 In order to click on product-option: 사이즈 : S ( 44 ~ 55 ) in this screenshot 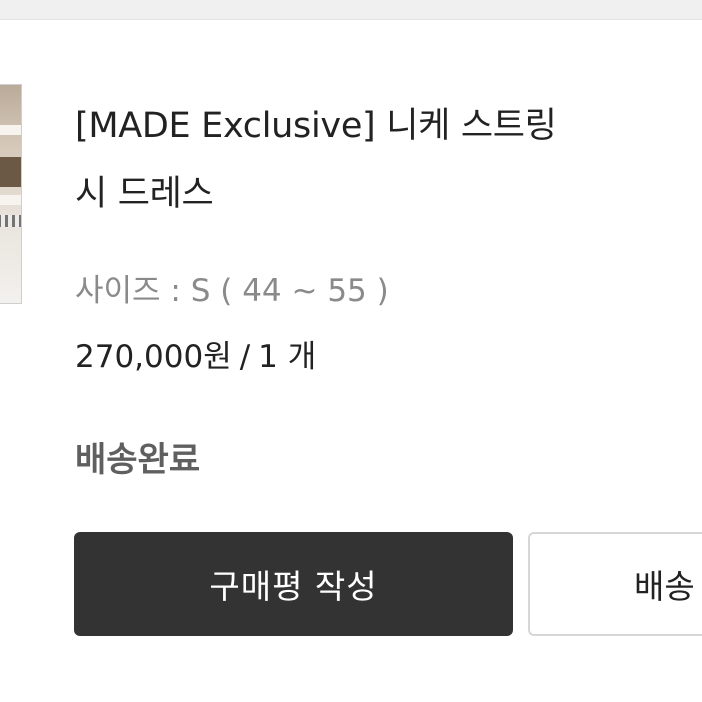, I will do `click(232, 291)`.